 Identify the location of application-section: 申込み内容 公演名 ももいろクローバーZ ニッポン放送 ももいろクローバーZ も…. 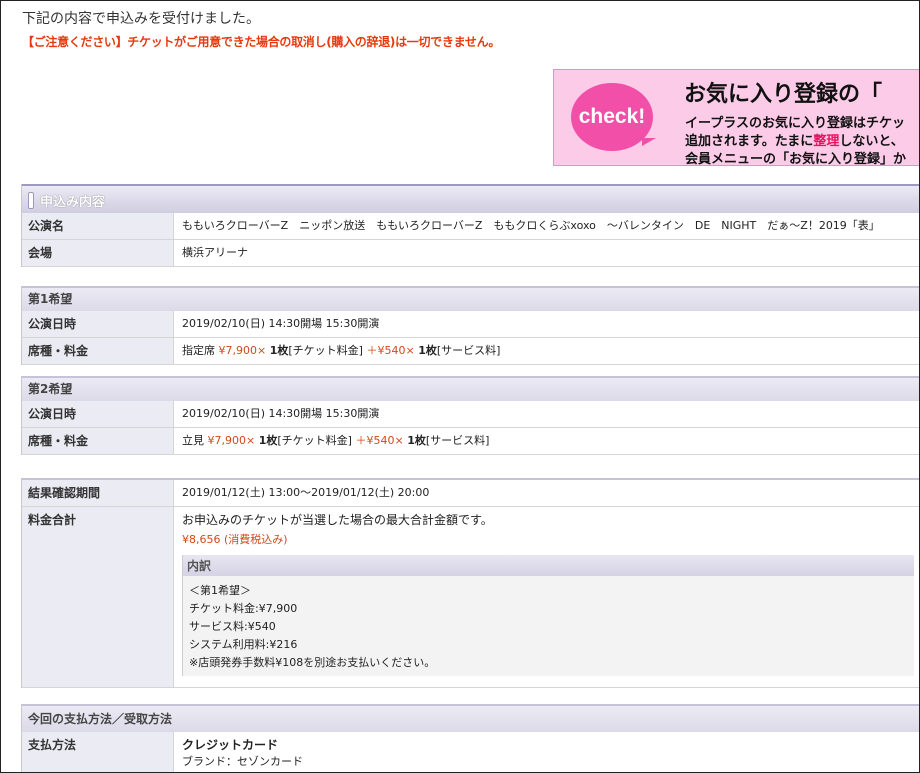
(470, 225).